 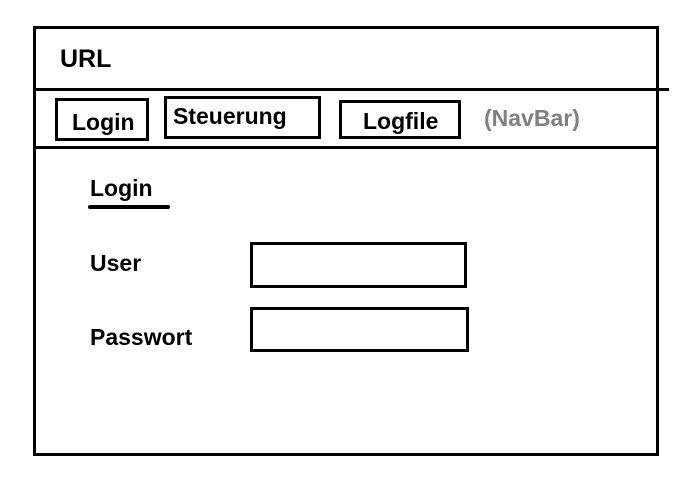 What do you see at coordinates (102, 119) in the screenshot?
I see `nav-login-button: Login` at bounding box center [102, 119].